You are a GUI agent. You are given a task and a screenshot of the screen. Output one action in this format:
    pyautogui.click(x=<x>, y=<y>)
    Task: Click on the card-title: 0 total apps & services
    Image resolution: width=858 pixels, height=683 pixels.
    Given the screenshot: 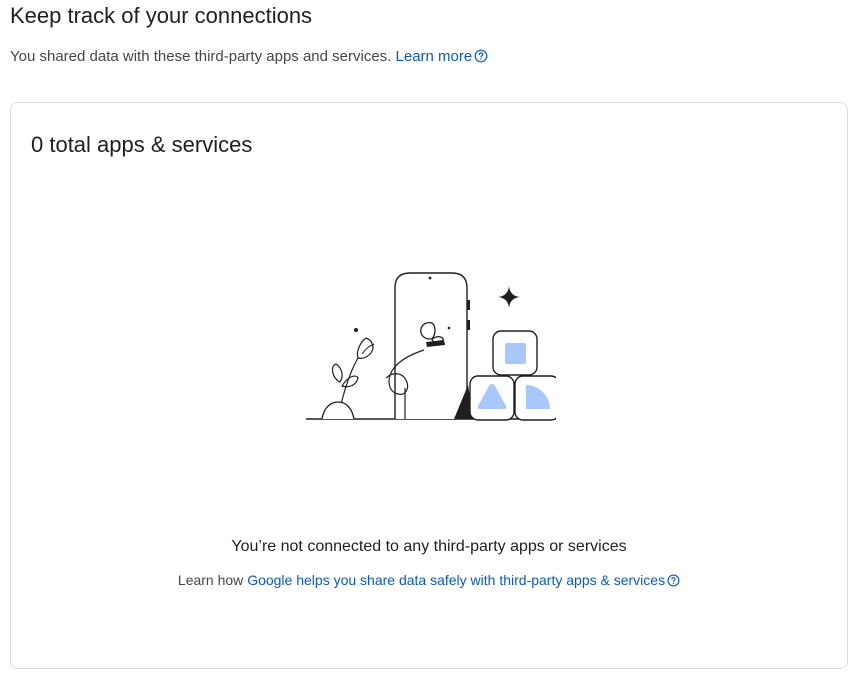 What is the action you would take?
    pyautogui.click(x=142, y=144)
    